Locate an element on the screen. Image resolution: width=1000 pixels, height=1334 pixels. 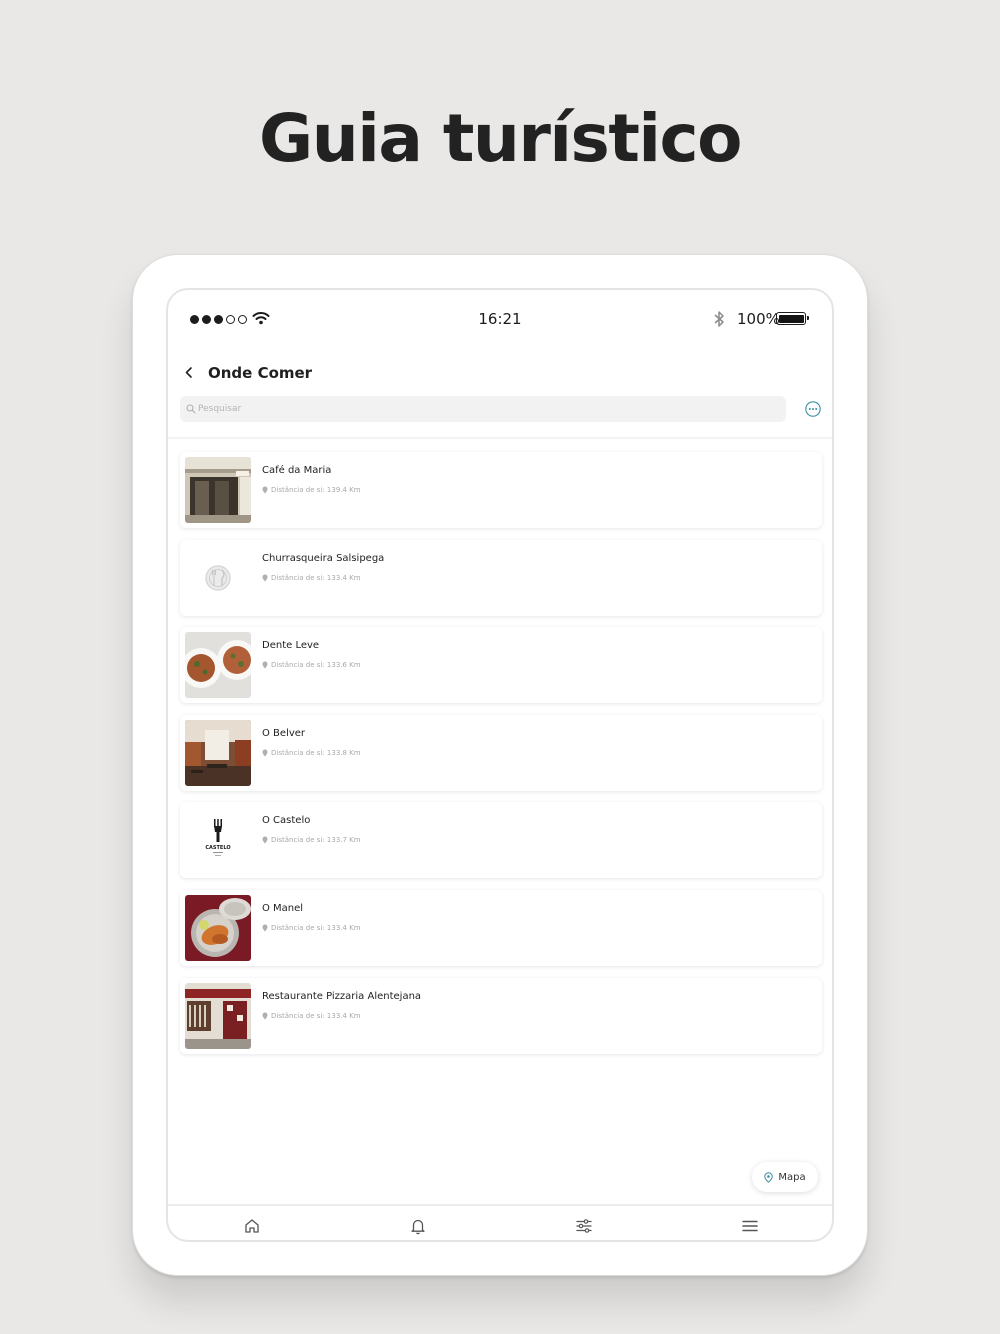
storefront-photo is located at coordinates (218, 1015).